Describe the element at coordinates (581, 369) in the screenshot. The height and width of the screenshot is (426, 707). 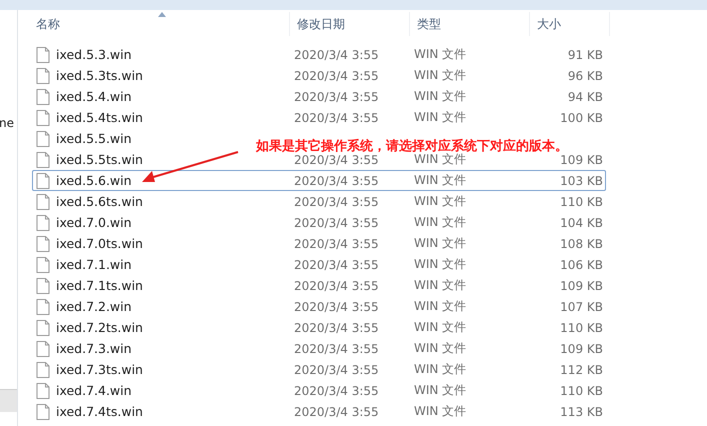
I see `file-size: 112 KB` at that location.